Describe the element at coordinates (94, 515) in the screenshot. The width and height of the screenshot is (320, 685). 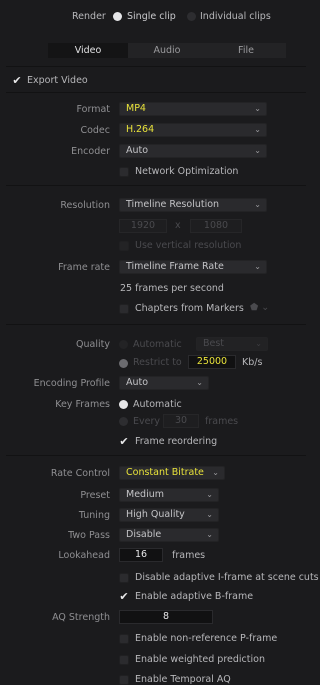
I see `tuning-label: Tuning` at that location.